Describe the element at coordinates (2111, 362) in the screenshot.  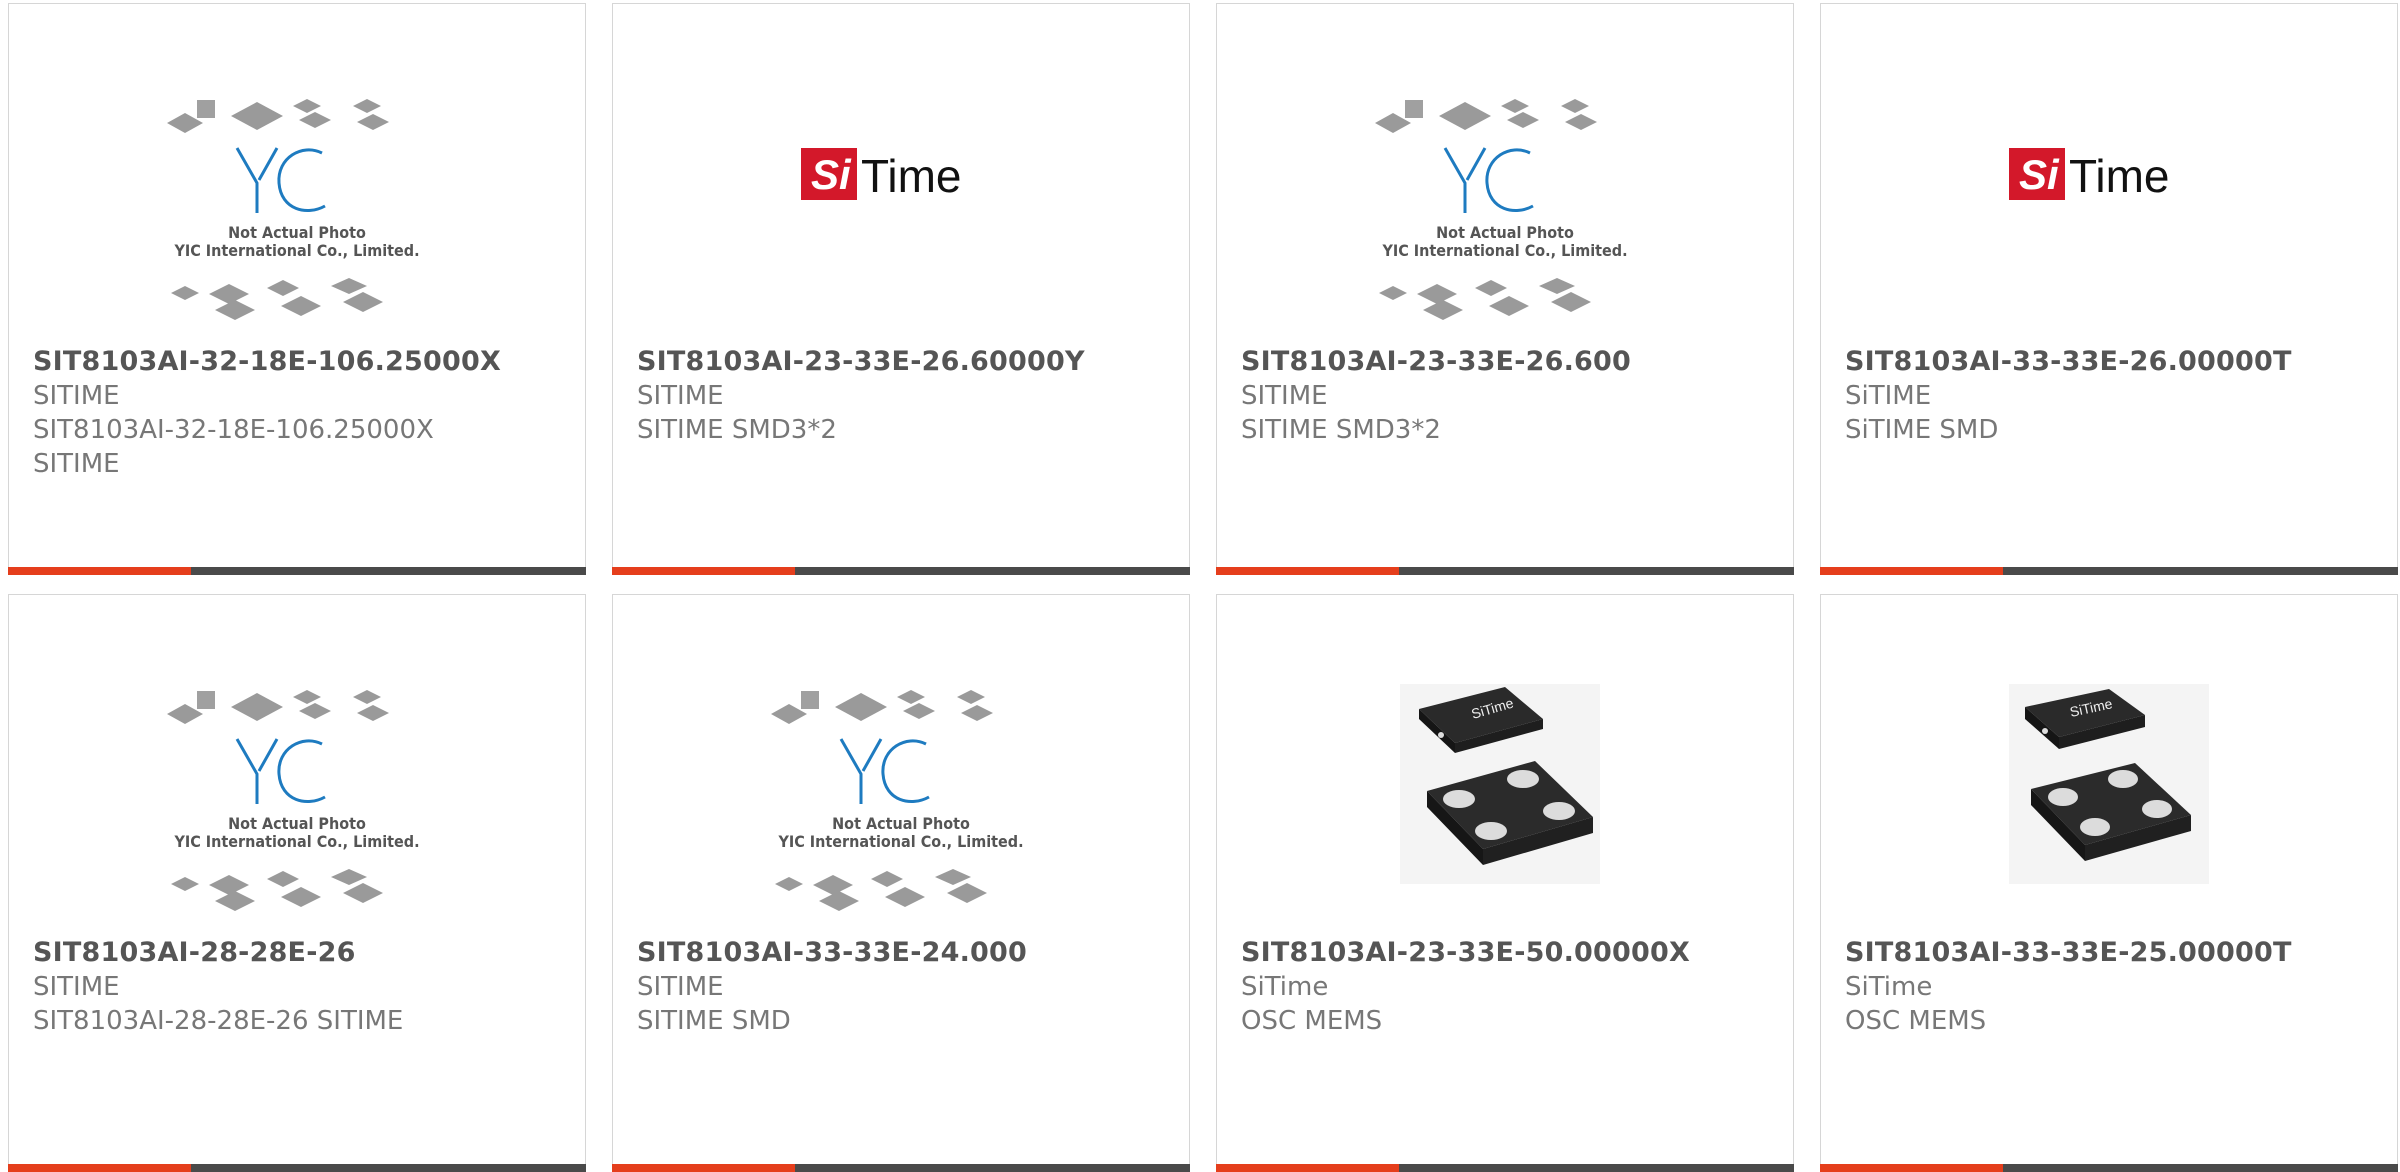
I see `part-number-link: SIT8103AI-33-33E-26.00000T` at that location.